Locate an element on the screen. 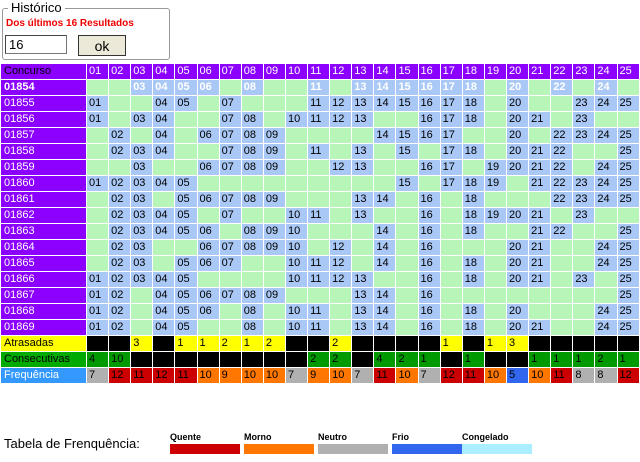  concurso-id: 01862 is located at coordinates (43, 215).